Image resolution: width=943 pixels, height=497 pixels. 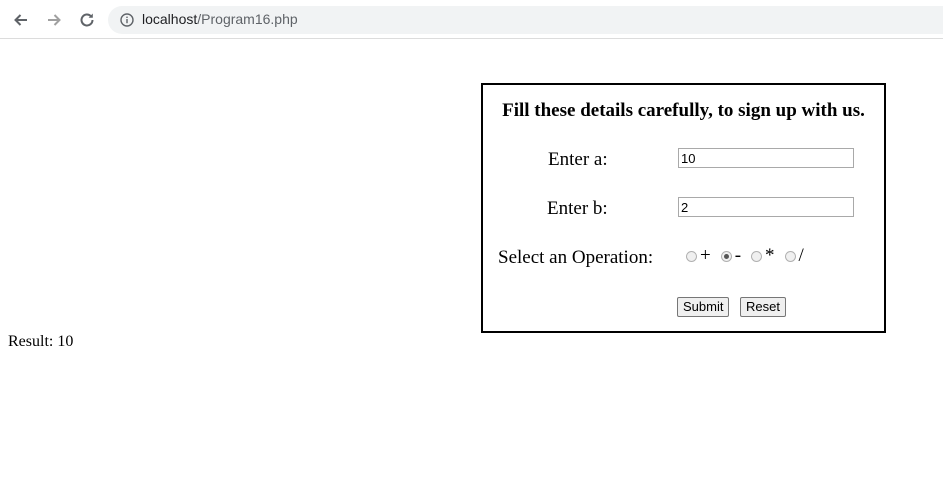 I want to click on radio-divide, so click(x=790, y=256).